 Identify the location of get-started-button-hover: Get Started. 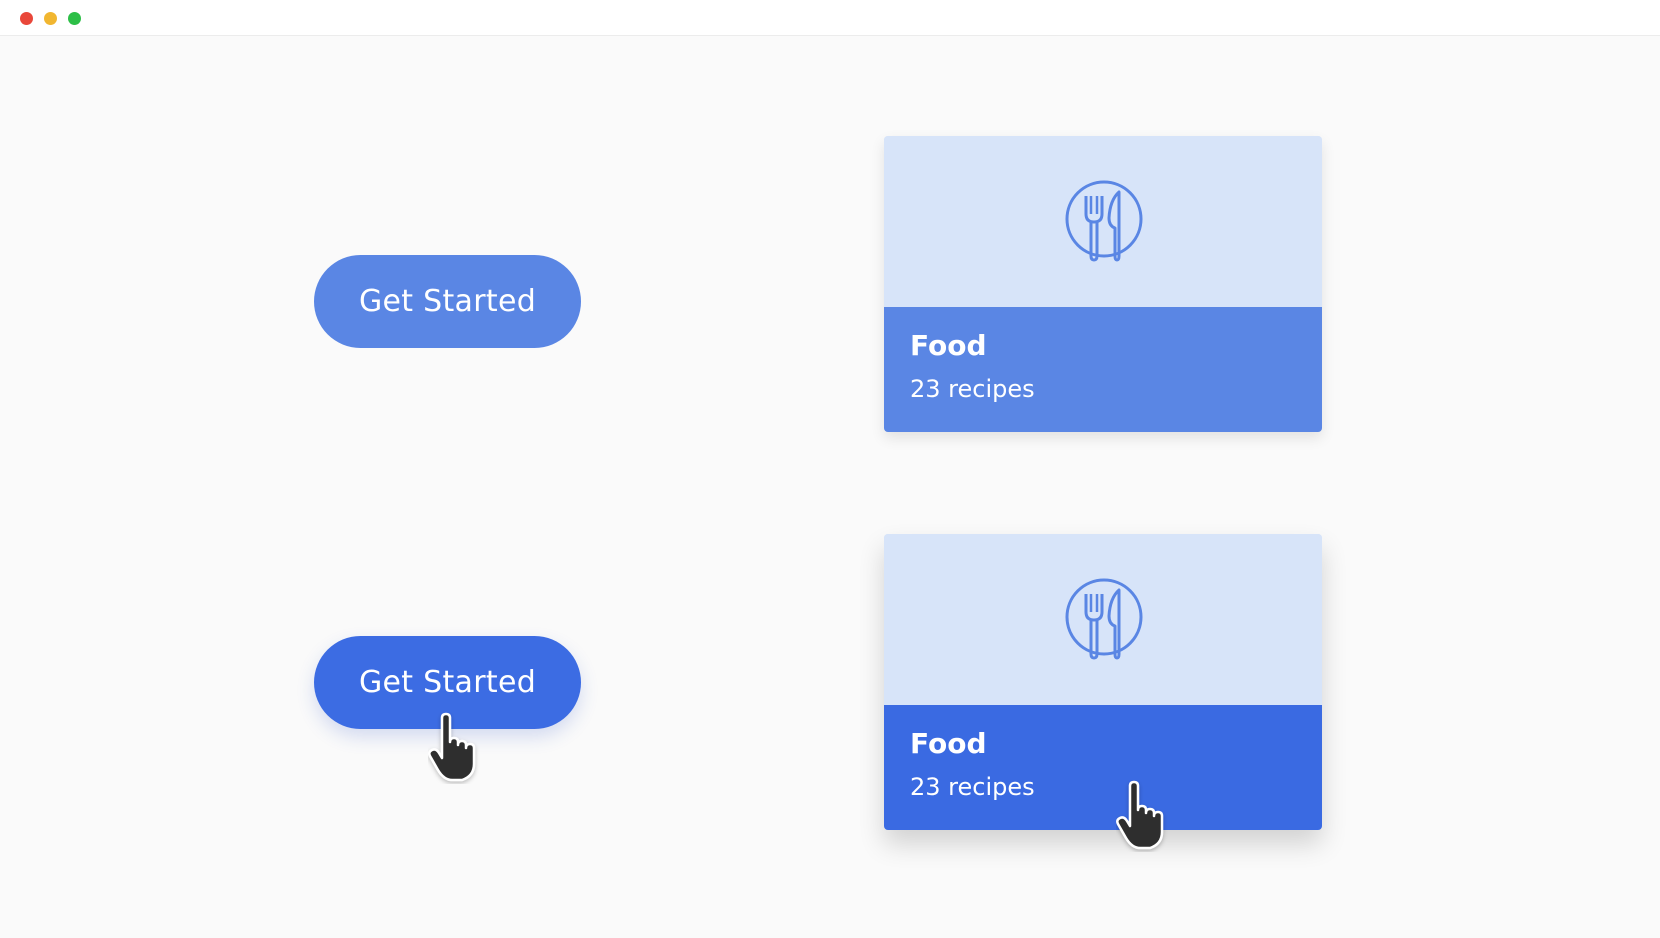
(447, 682).